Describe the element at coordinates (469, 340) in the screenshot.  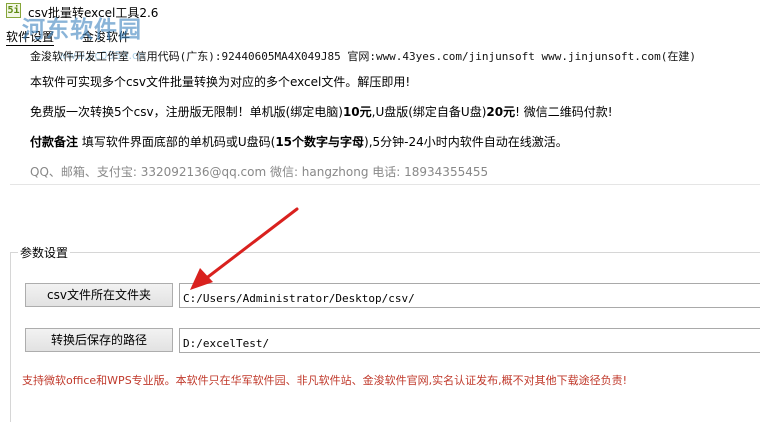
I see `save-path-input` at that location.